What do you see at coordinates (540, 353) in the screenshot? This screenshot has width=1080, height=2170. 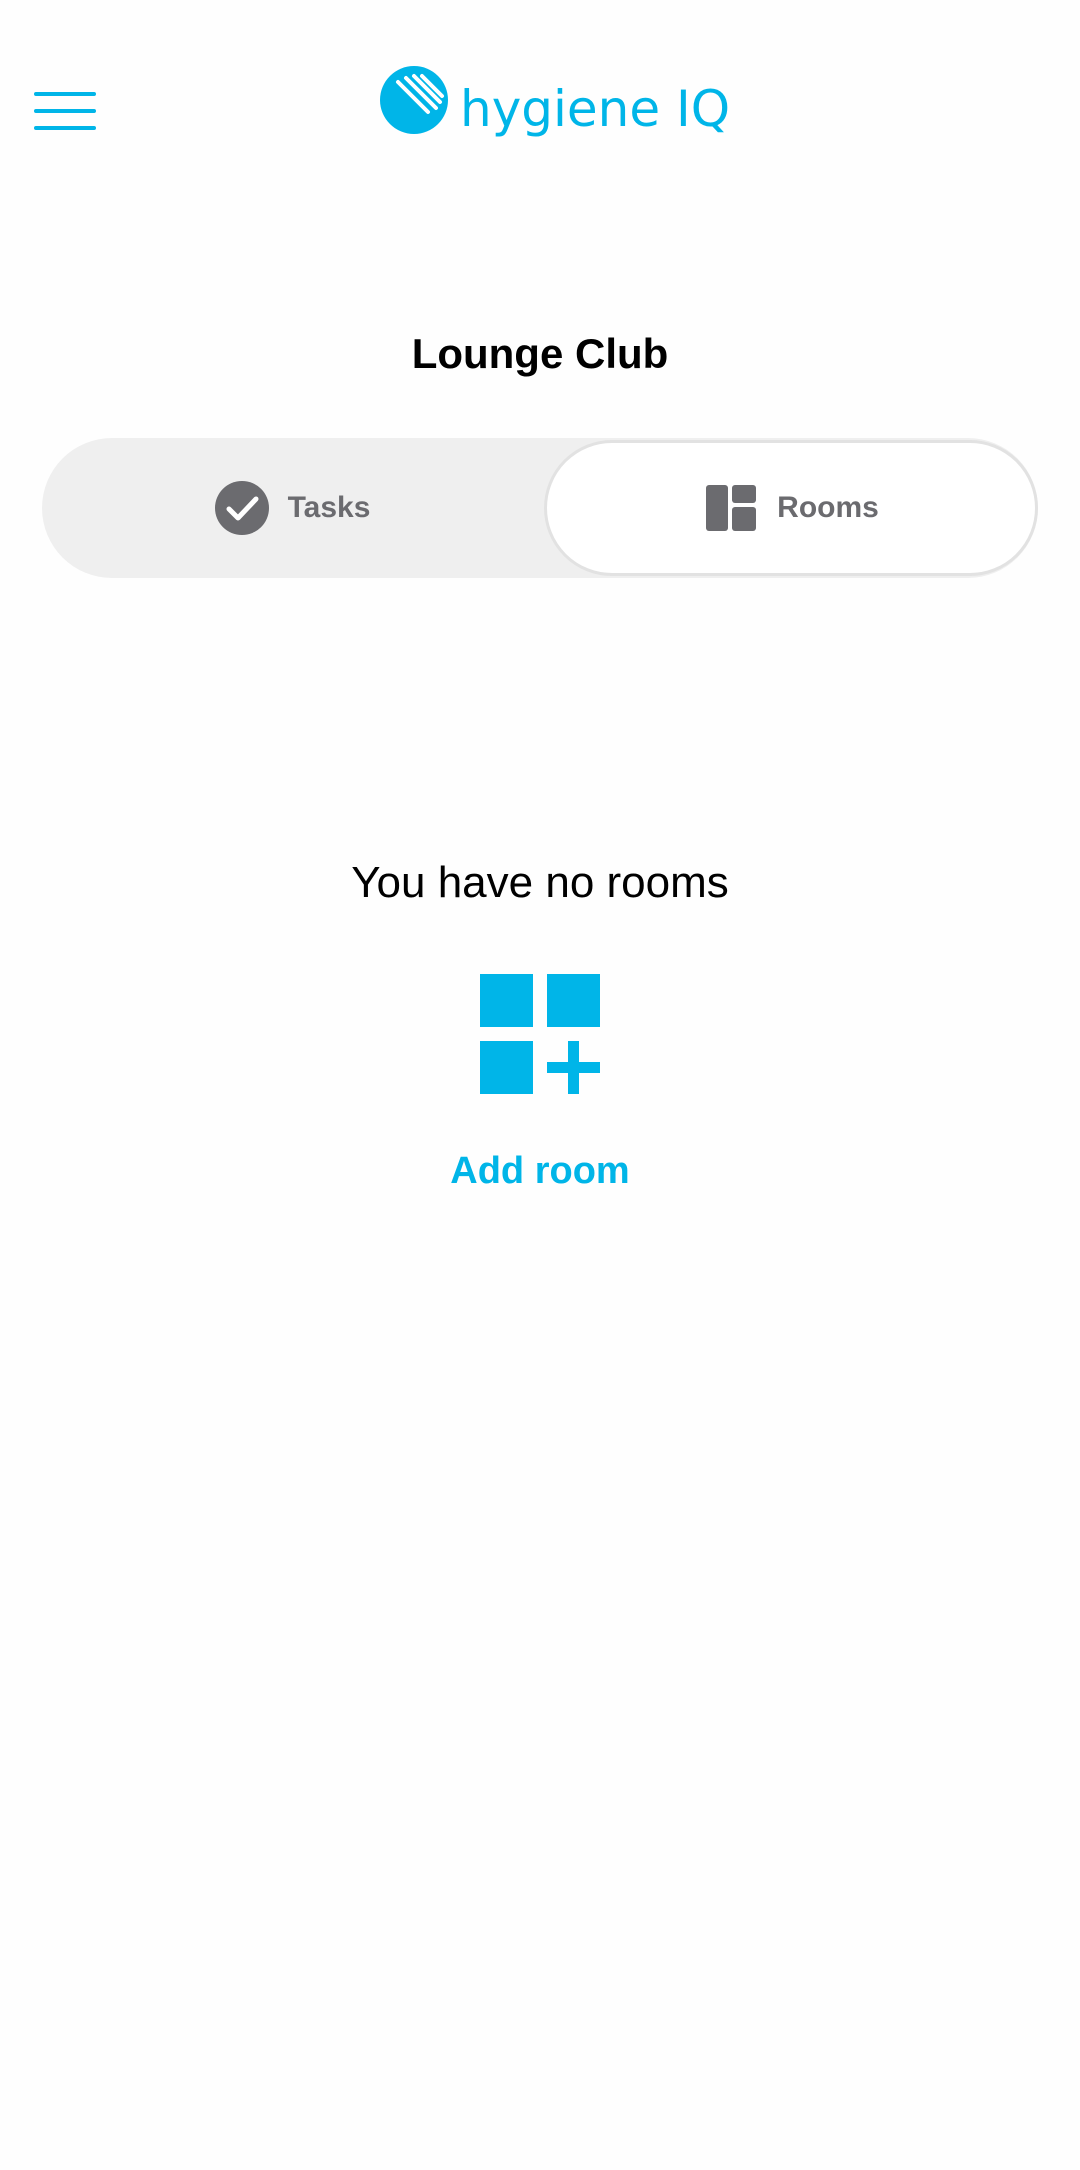 I see `page-title: Lounge Club` at bounding box center [540, 353].